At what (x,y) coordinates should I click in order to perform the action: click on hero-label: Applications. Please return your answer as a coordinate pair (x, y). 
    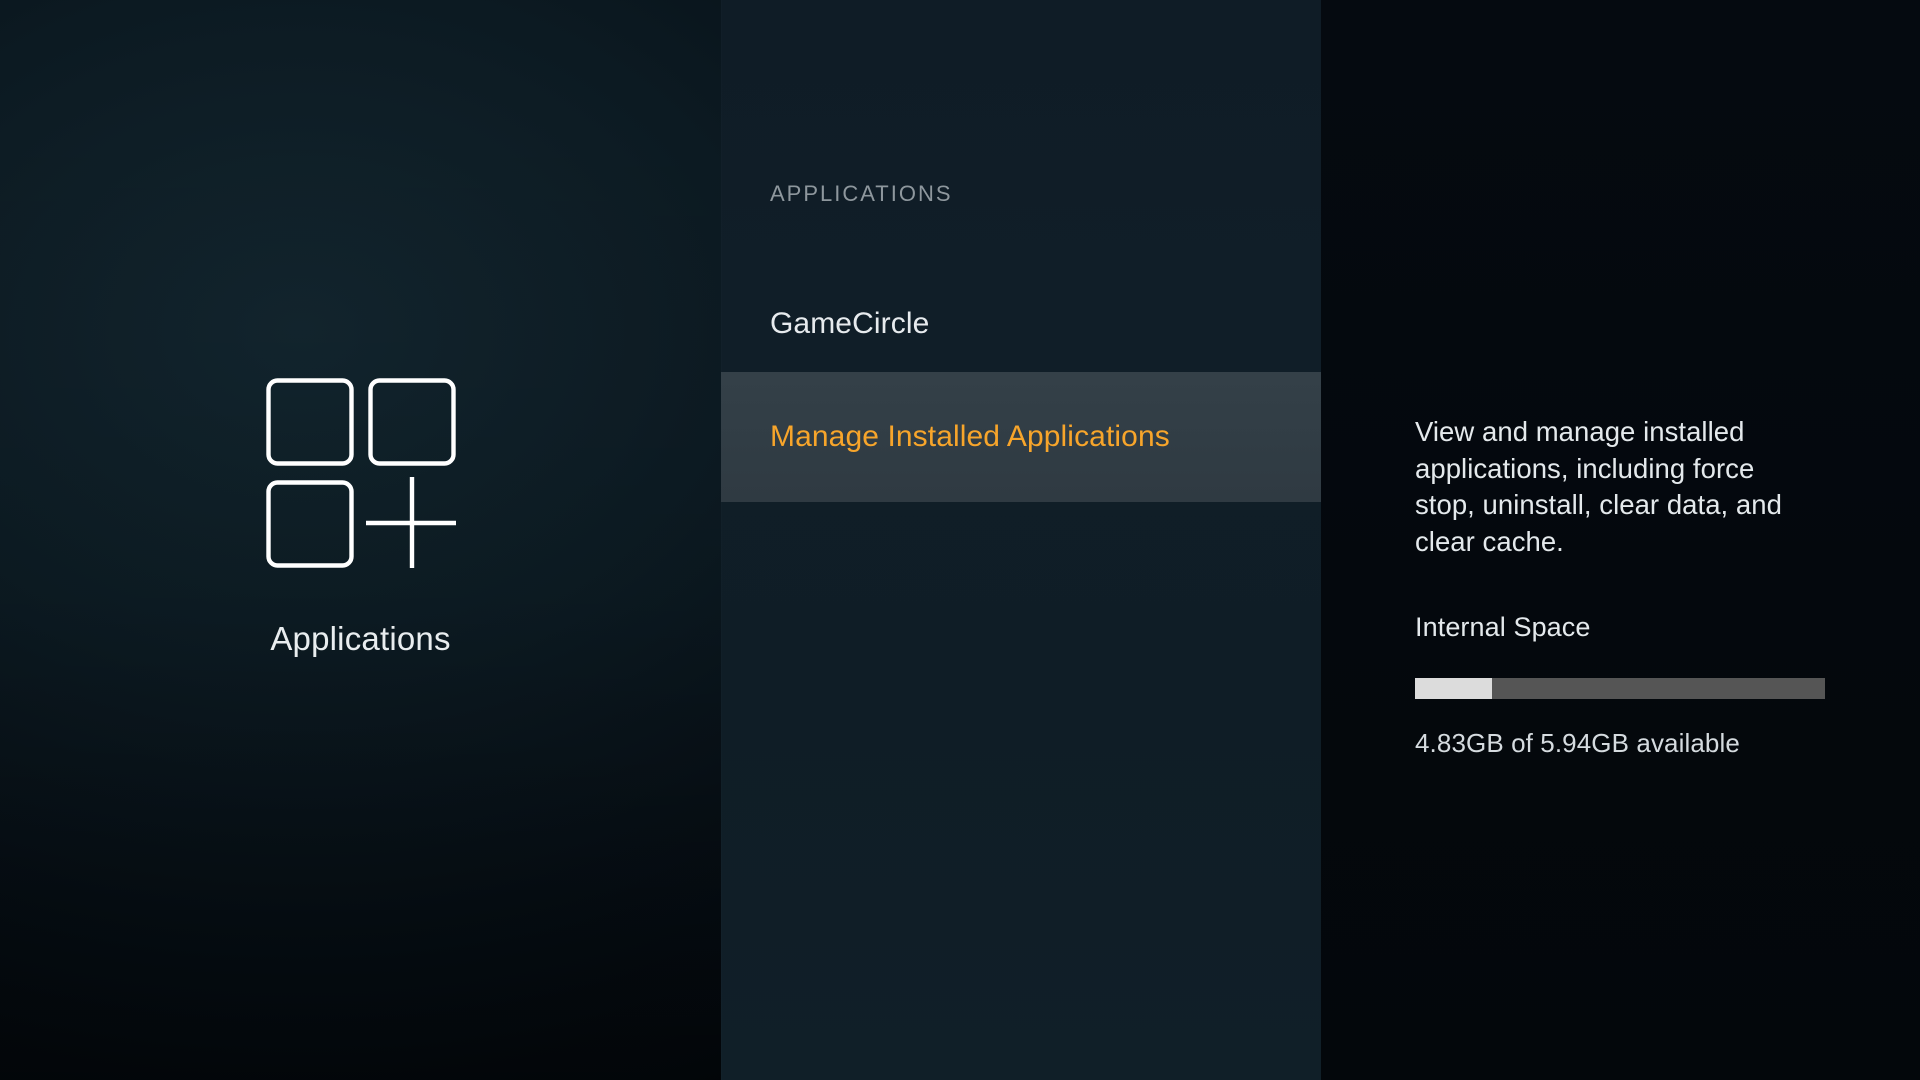
    Looking at the image, I should click on (360, 638).